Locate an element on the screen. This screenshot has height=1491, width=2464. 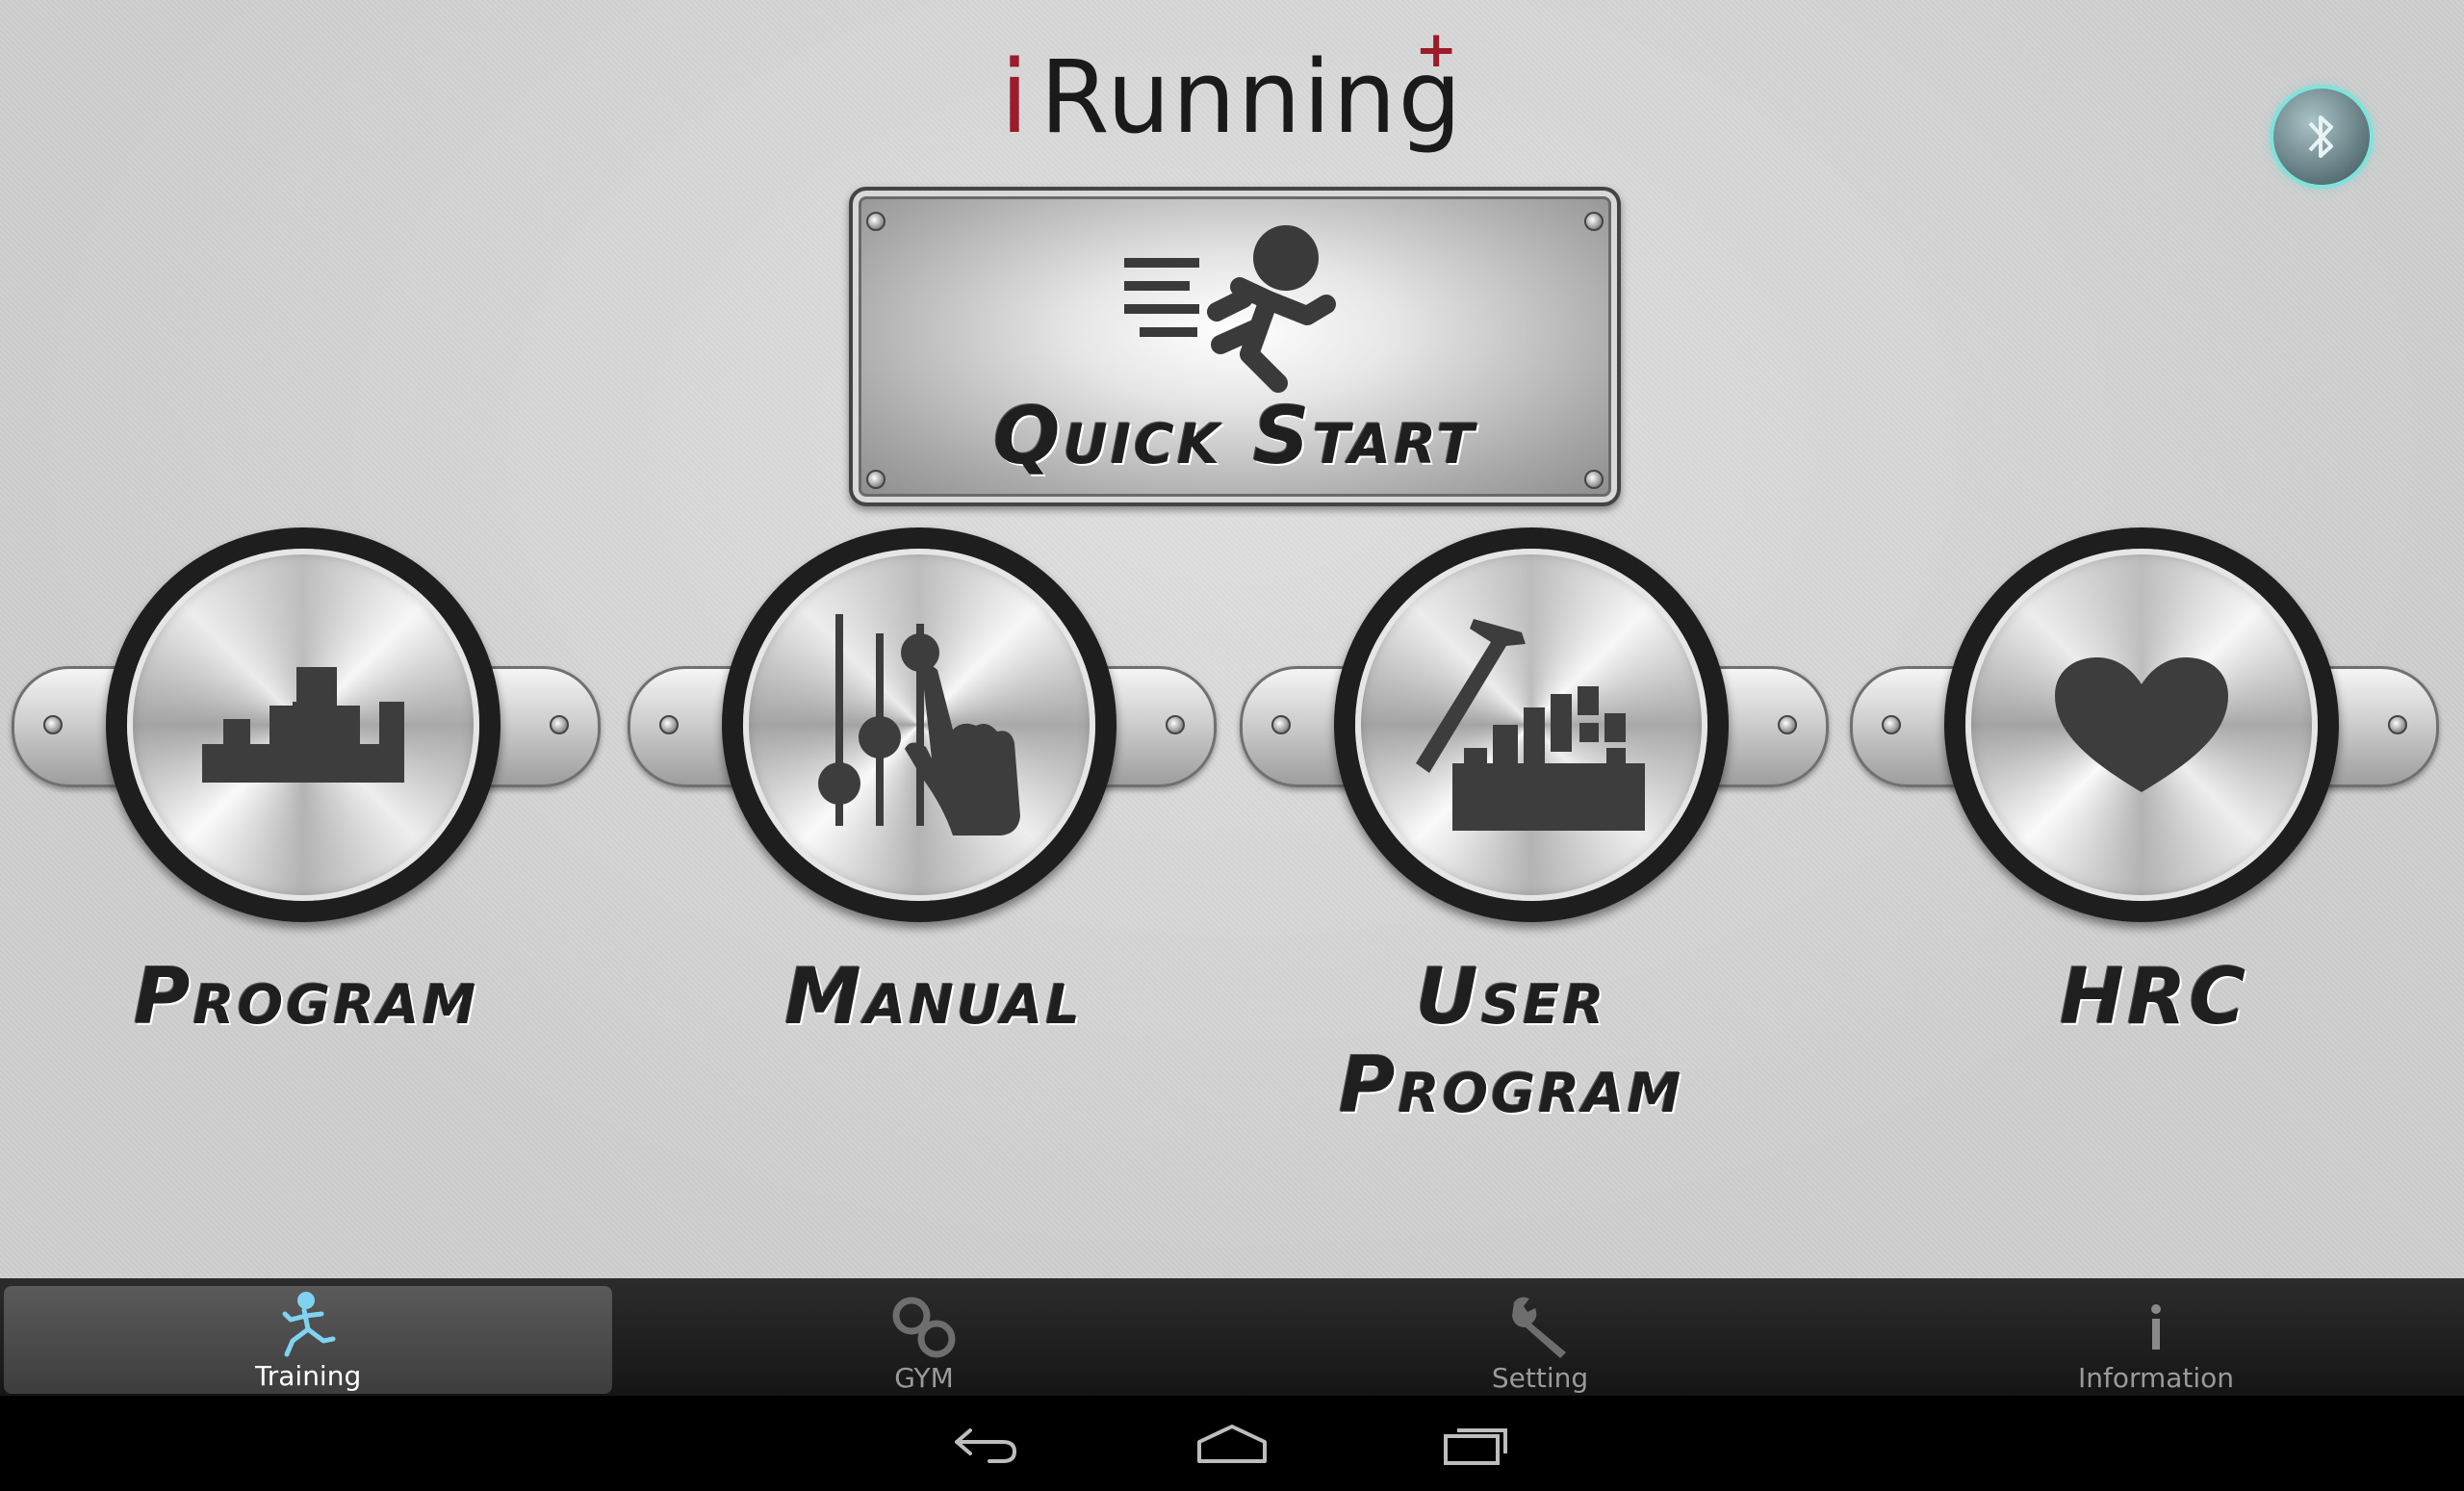
tab-training: Training is located at coordinates (308, 1340).